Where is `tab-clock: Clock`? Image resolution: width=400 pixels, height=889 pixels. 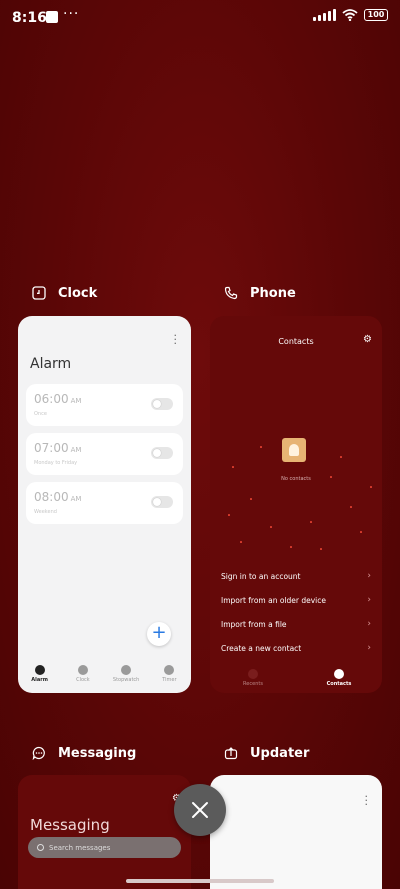 tab-clock: Clock is located at coordinates (83, 677).